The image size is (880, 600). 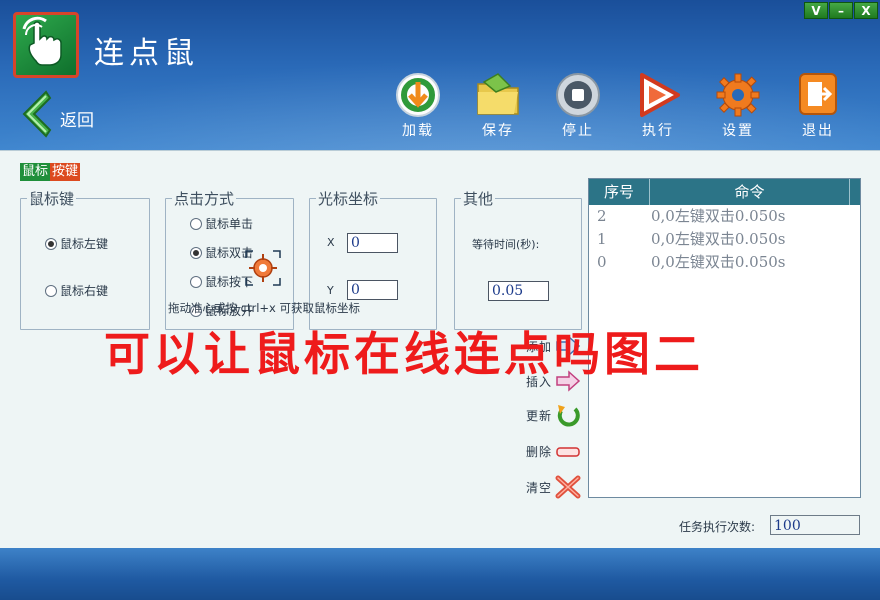 I want to click on list-header: 序号 命令, so click(x=724, y=192).